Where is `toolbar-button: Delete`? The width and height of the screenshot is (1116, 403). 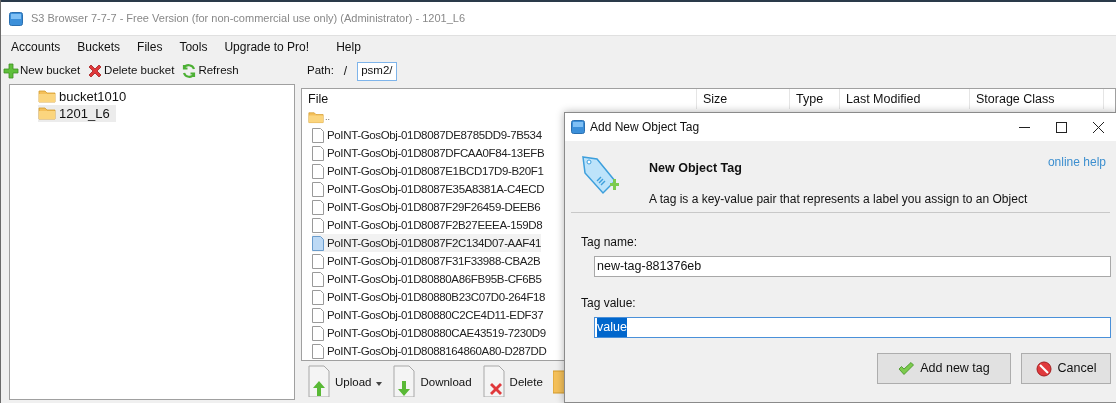 toolbar-button: Delete is located at coordinates (512, 381).